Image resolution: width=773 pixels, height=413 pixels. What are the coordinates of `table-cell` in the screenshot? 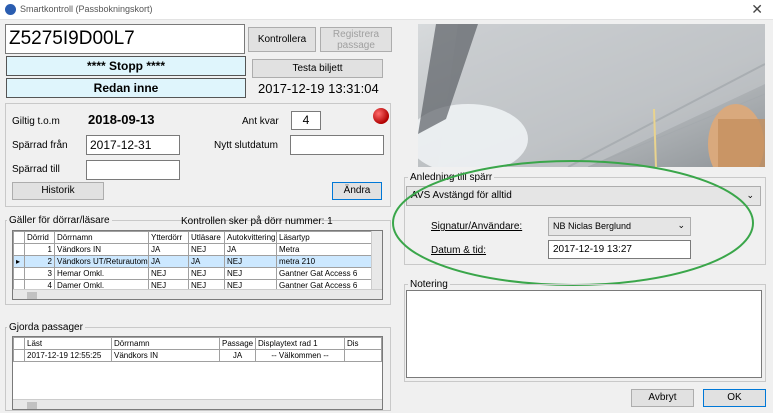 It's located at (363, 355).